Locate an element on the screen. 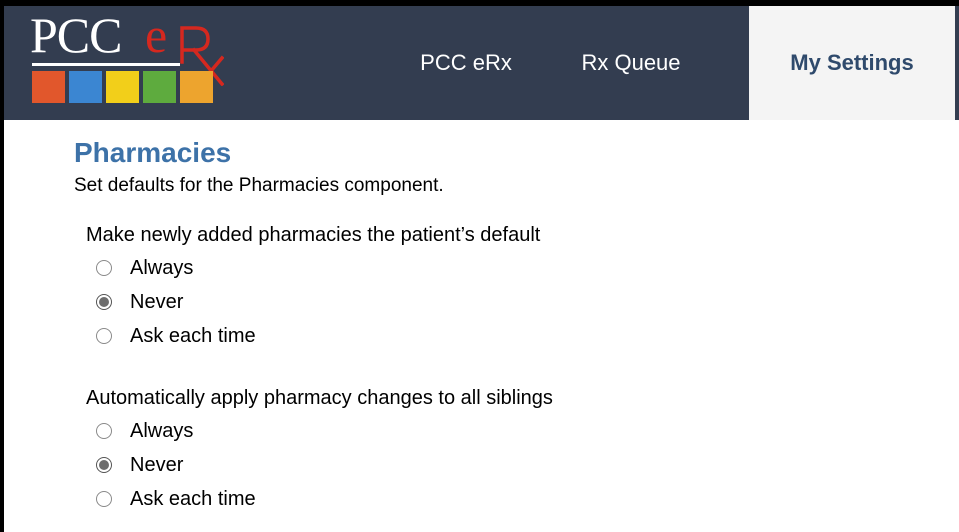 The width and height of the screenshot is (959, 532). nav-tab-my-settings: My Settings is located at coordinates (852, 63).